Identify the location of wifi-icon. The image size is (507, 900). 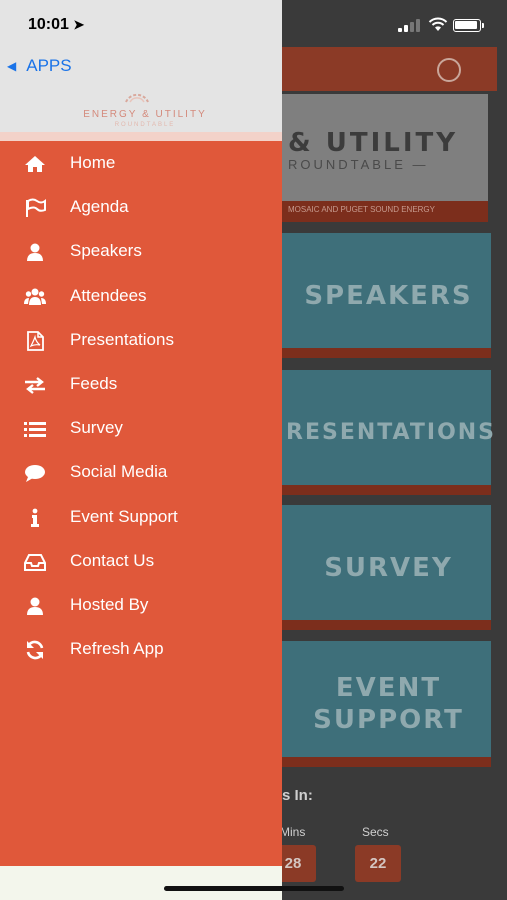
(438, 24).